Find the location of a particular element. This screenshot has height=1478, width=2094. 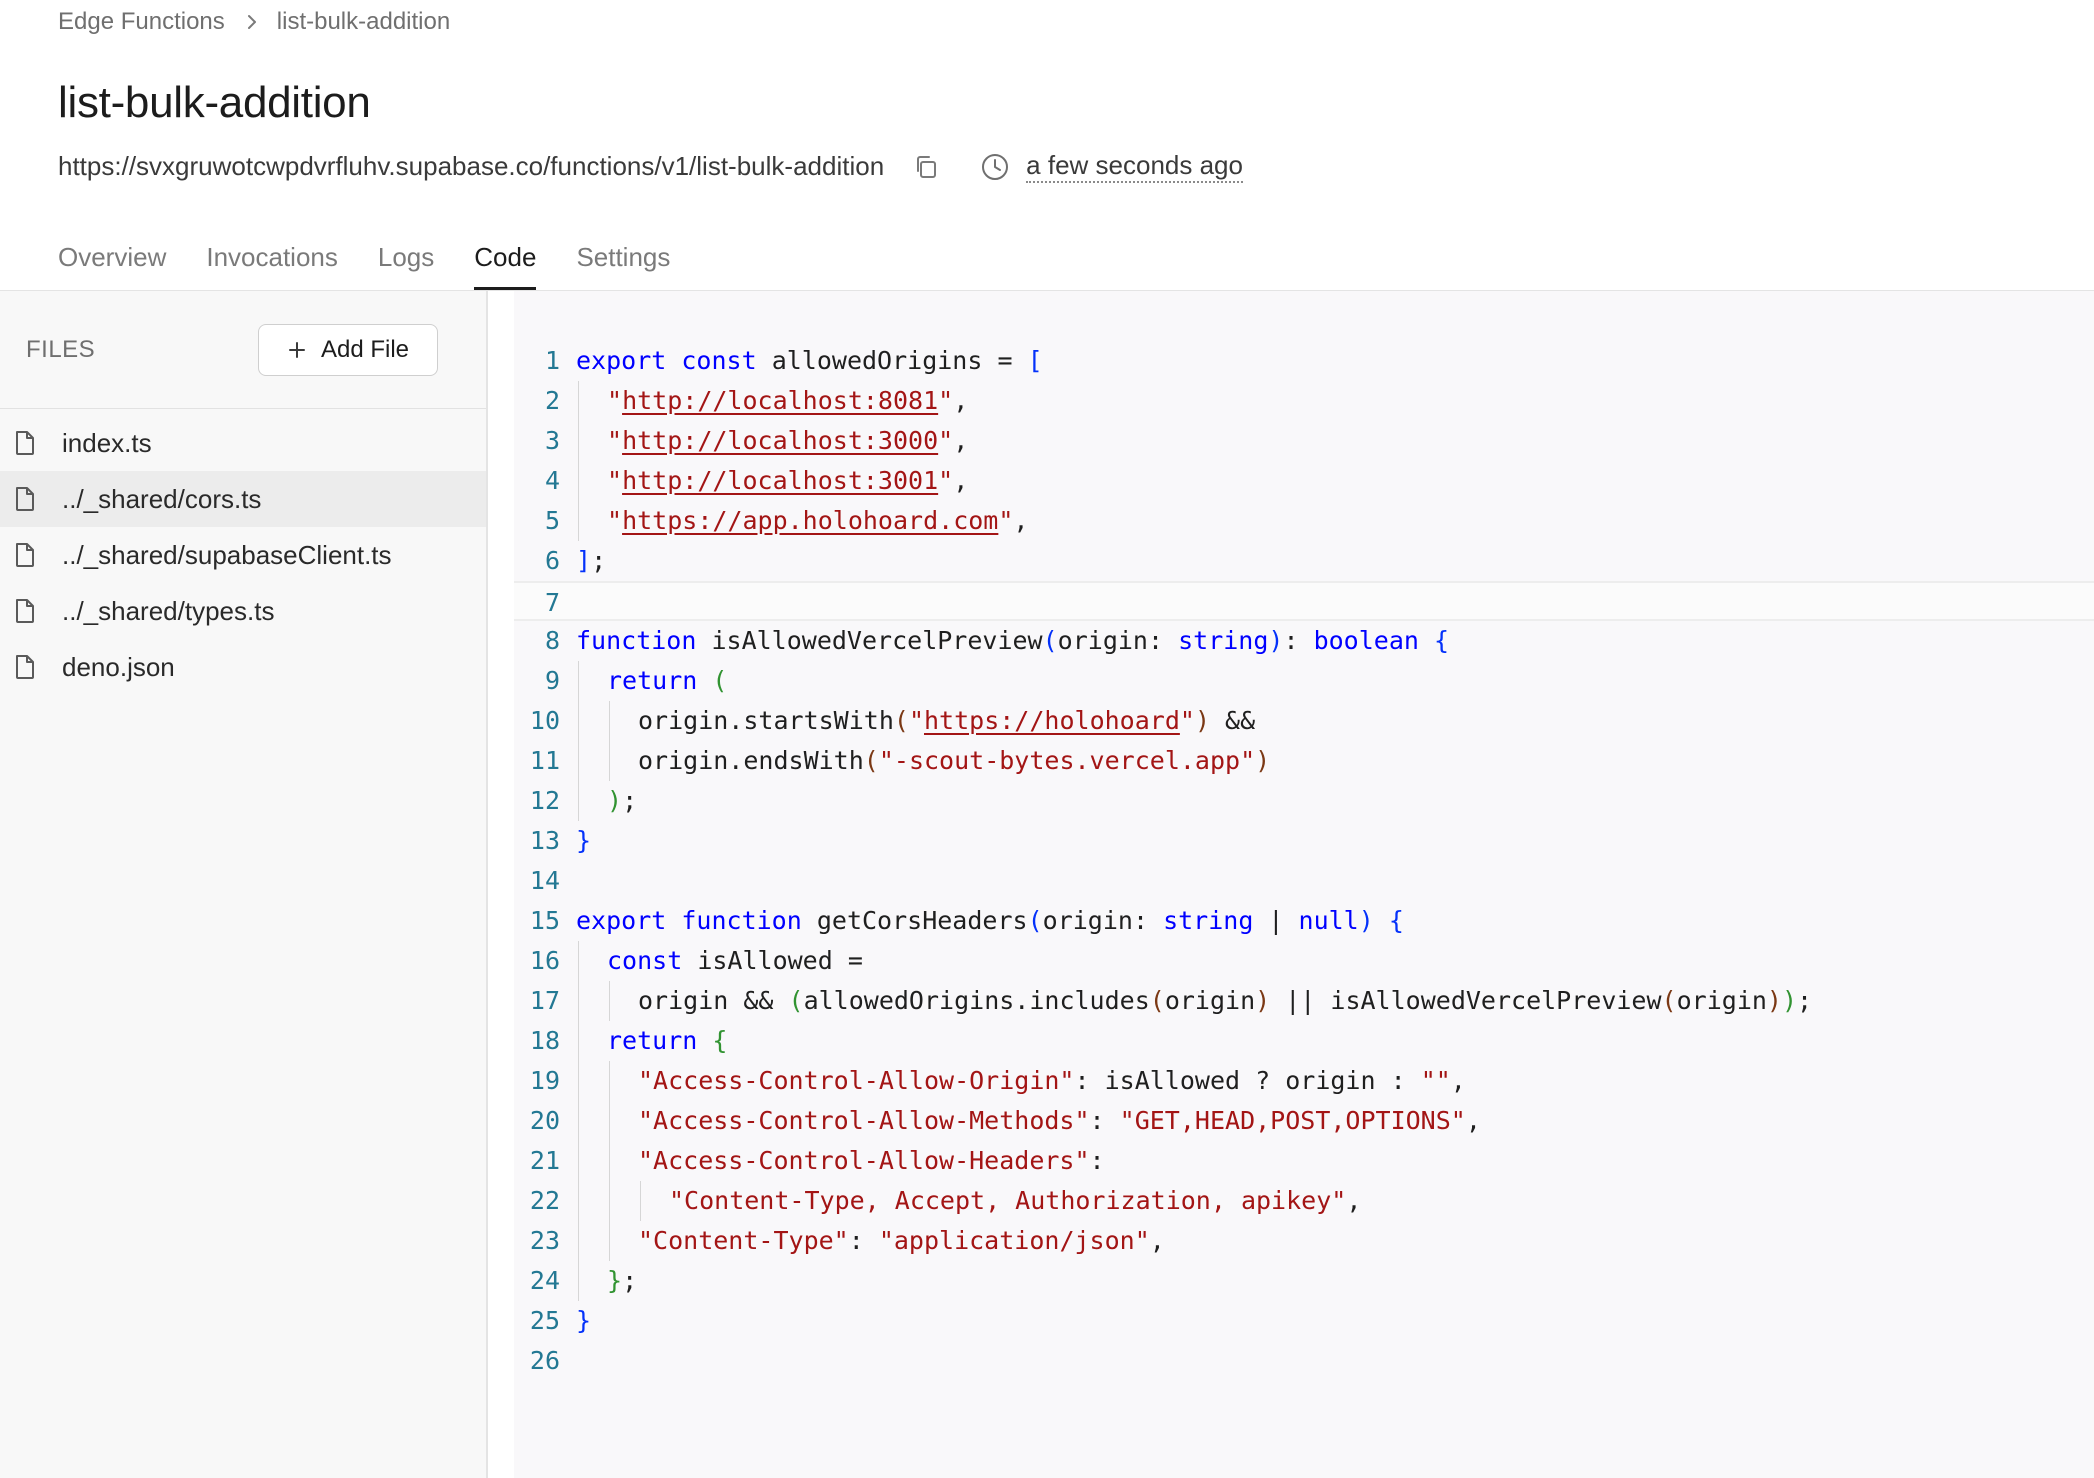

code-token: origin.startsWith is located at coordinates (766, 720).